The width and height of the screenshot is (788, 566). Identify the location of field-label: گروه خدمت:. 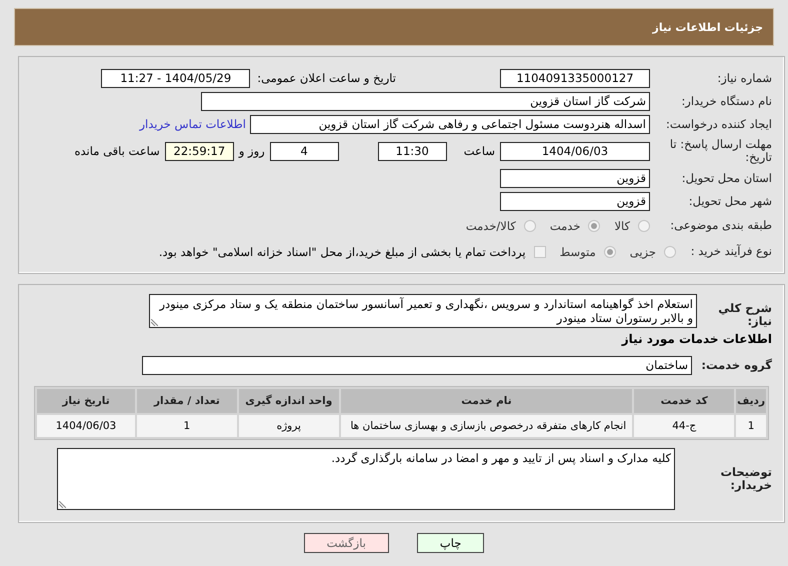
(736, 365).